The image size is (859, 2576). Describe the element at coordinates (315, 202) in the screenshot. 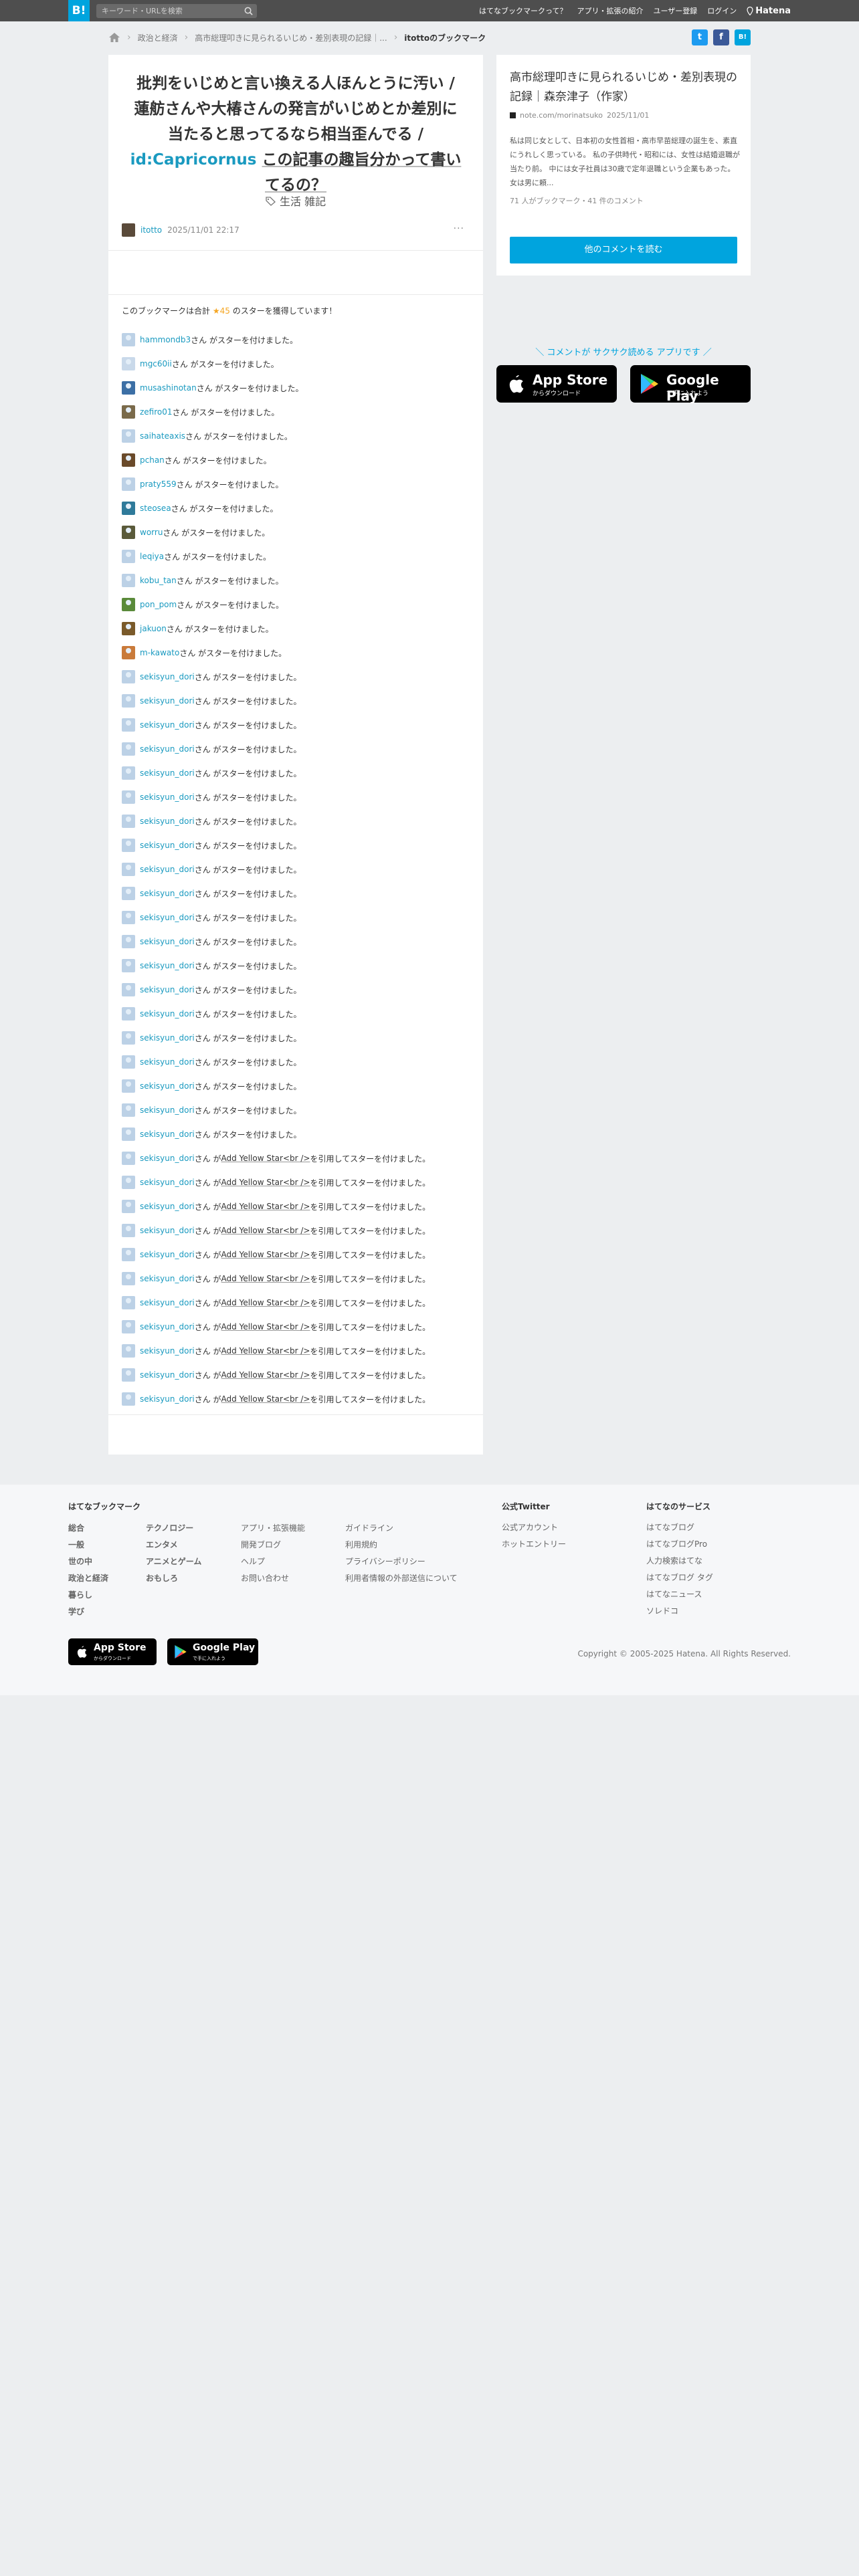

I see `tag-item: 雑記` at that location.